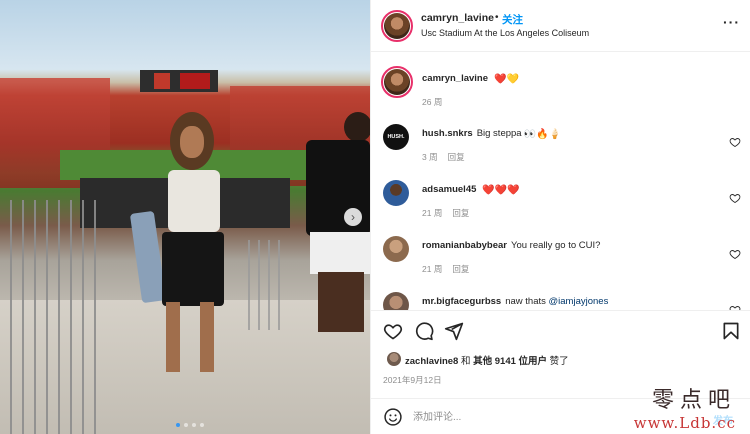 The width and height of the screenshot is (750, 434). What do you see at coordinates (506, 79) in the screenshot?
I see `comment-emoji: ❤️💛` at bounding box center [506, 79].